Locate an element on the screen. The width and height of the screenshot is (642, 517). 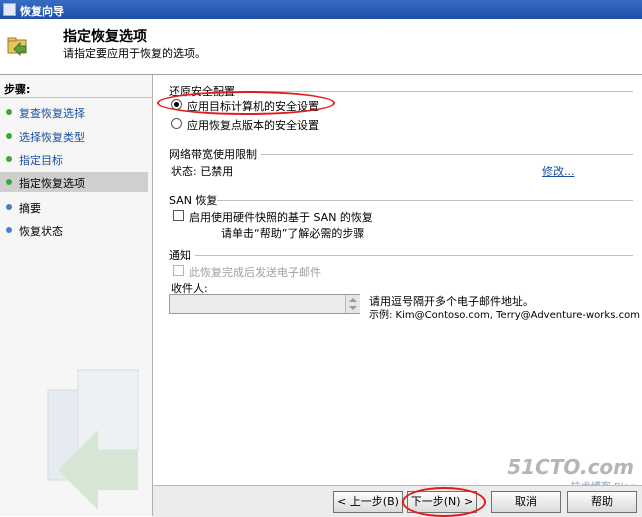
bandwidth-group-title: 网络带宽使用限制 is located at coordinates (213, 154).